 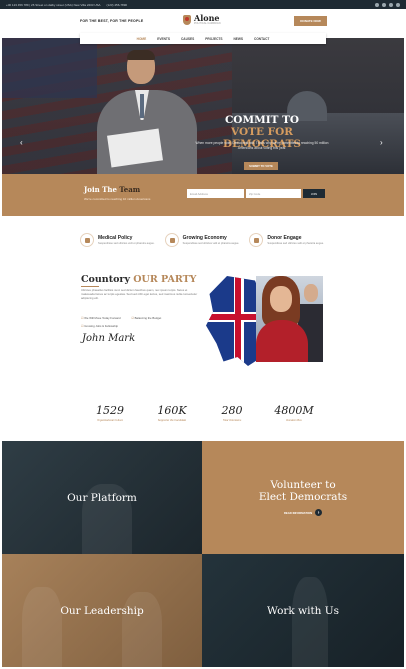 I want to click on volunteer-title-line2: Elect Democrats, so click(x=303, y=497).